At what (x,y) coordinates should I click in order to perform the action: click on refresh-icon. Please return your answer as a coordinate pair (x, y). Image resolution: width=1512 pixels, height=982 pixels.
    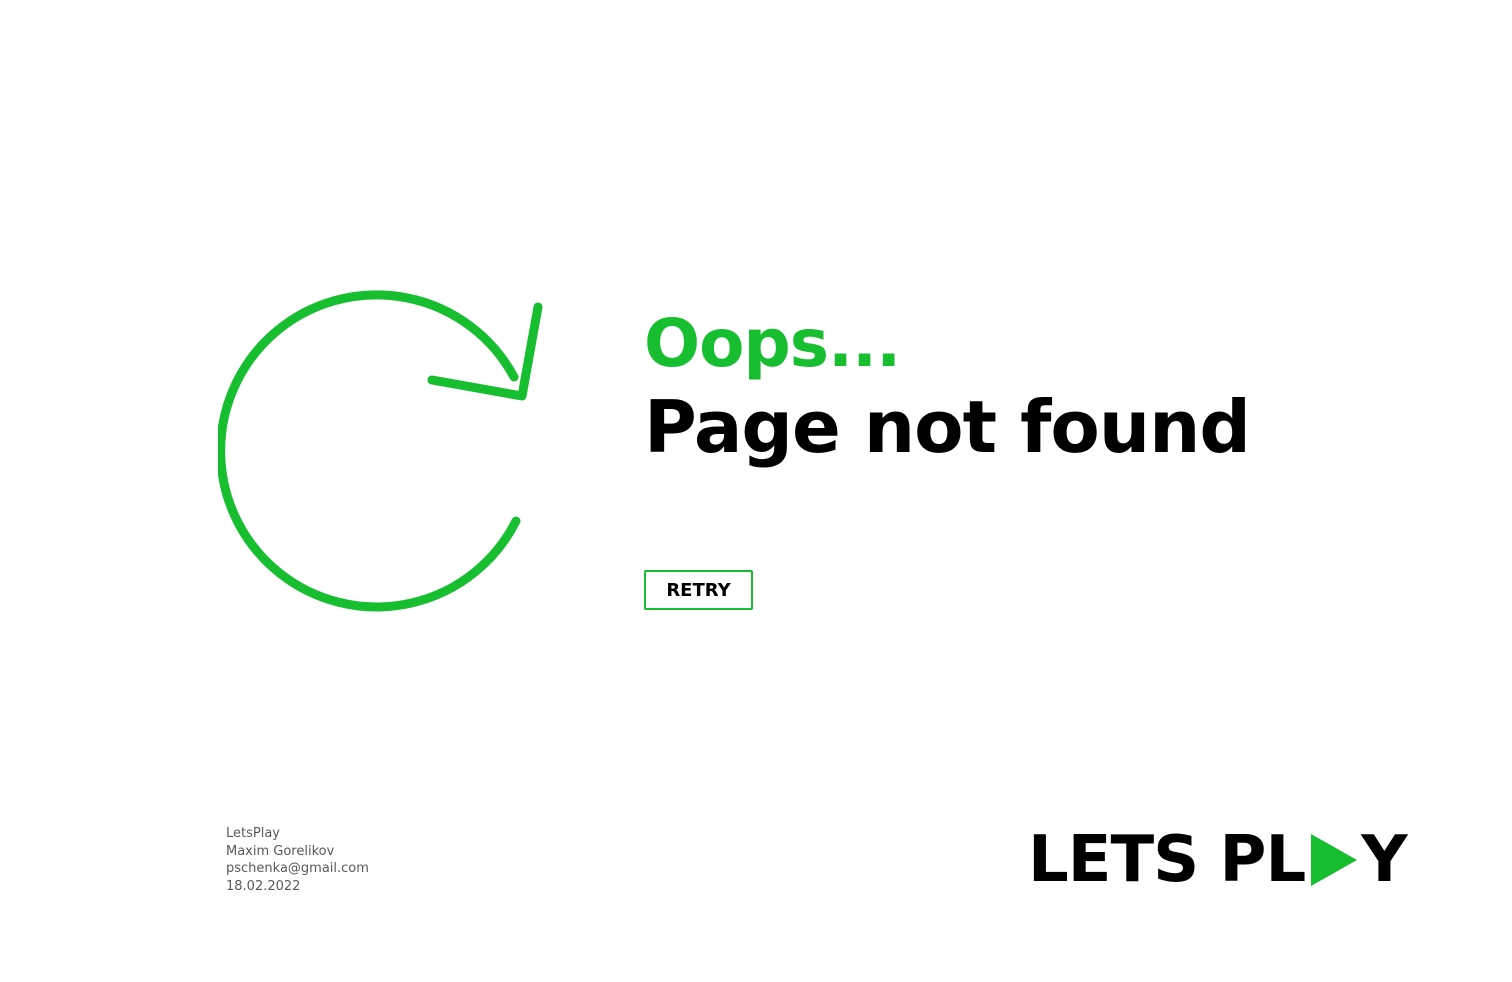
    Looking at the image, I should click on (380, 451).